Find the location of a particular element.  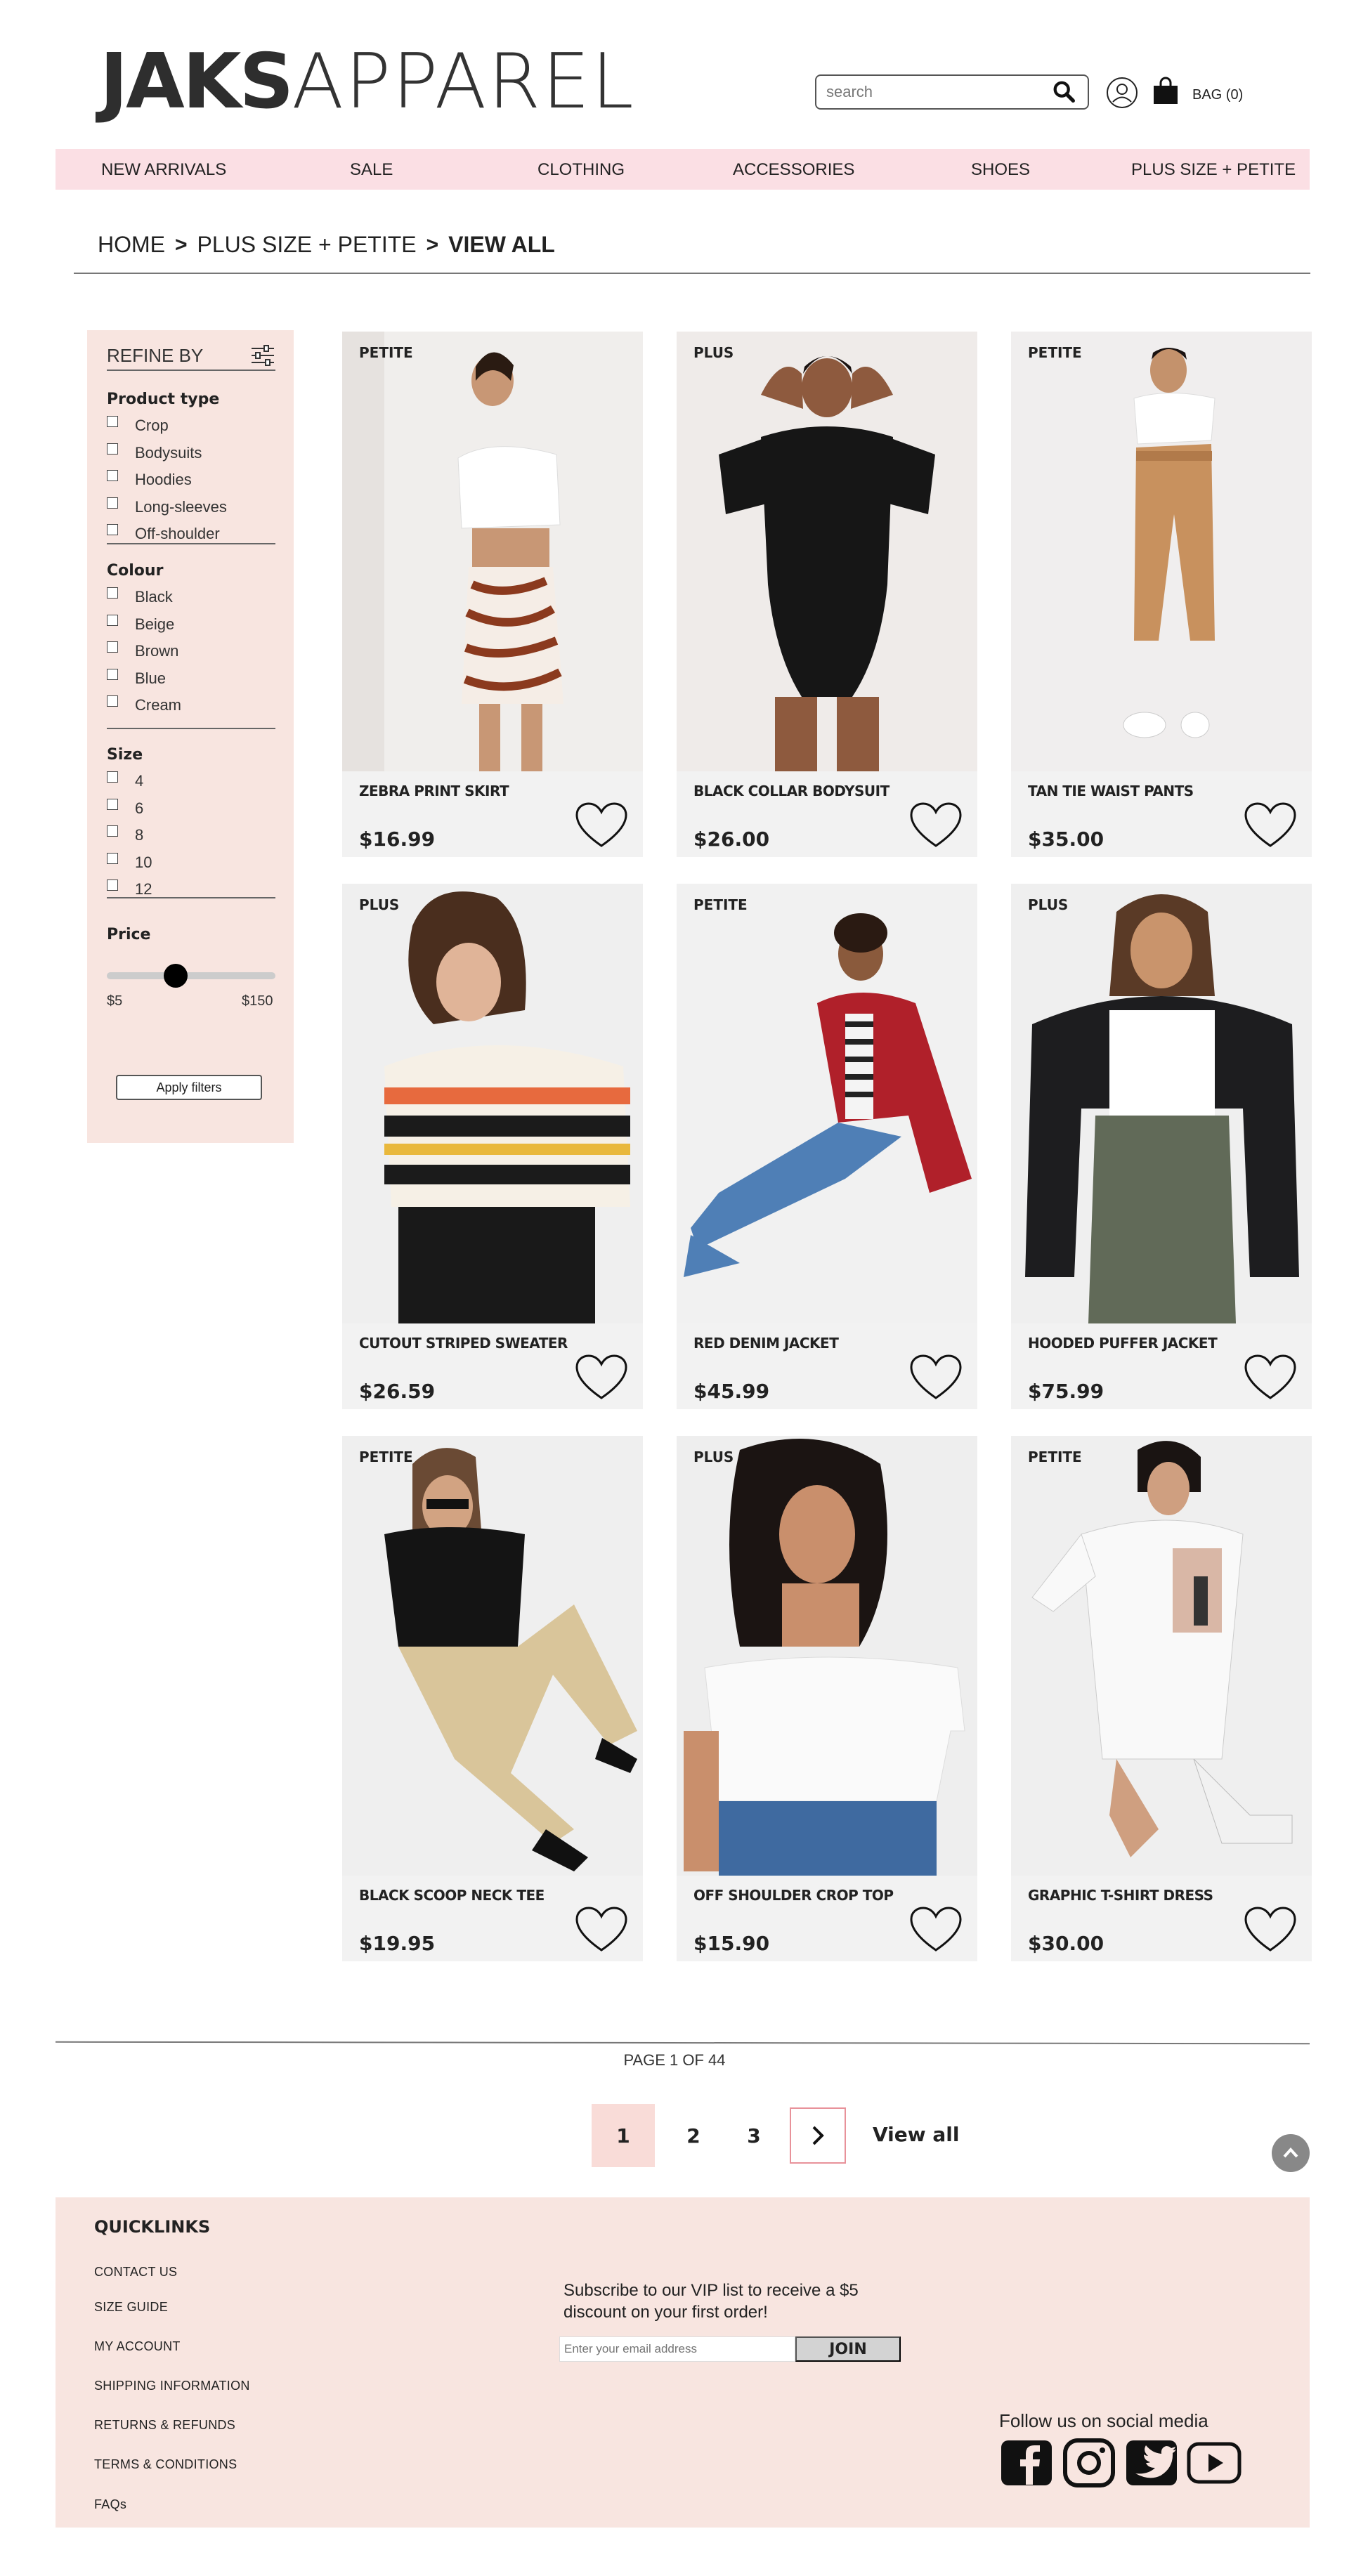

search-icon is located at coordinates (1064, 92).